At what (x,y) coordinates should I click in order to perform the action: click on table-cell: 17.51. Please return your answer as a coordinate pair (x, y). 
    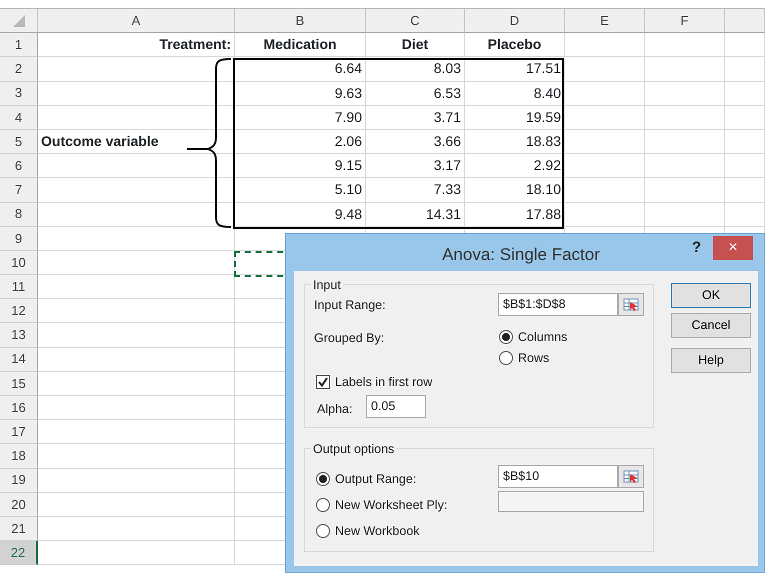
    Looking at the image, I should click on (515, 69).